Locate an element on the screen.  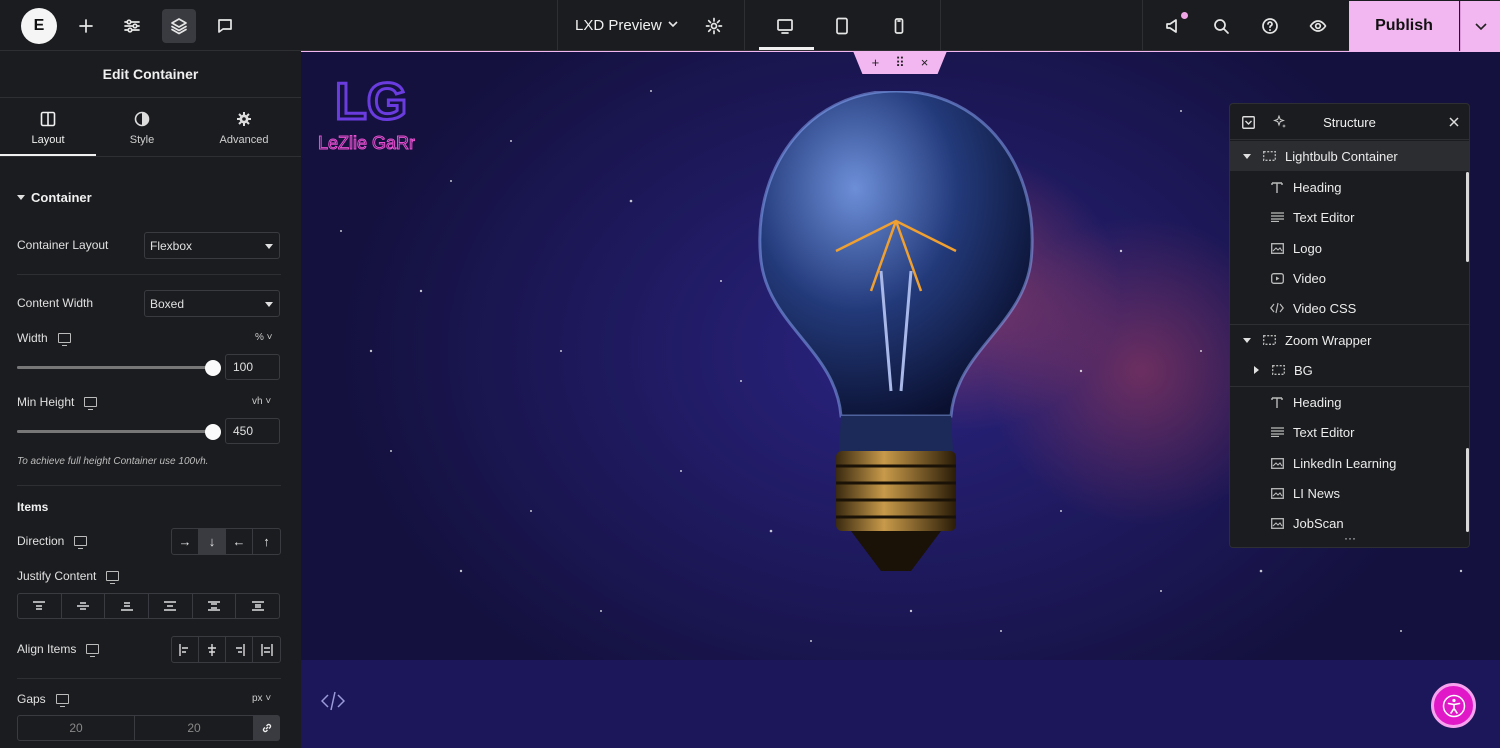
tablet-view-button is located at coordinates (842, 26).